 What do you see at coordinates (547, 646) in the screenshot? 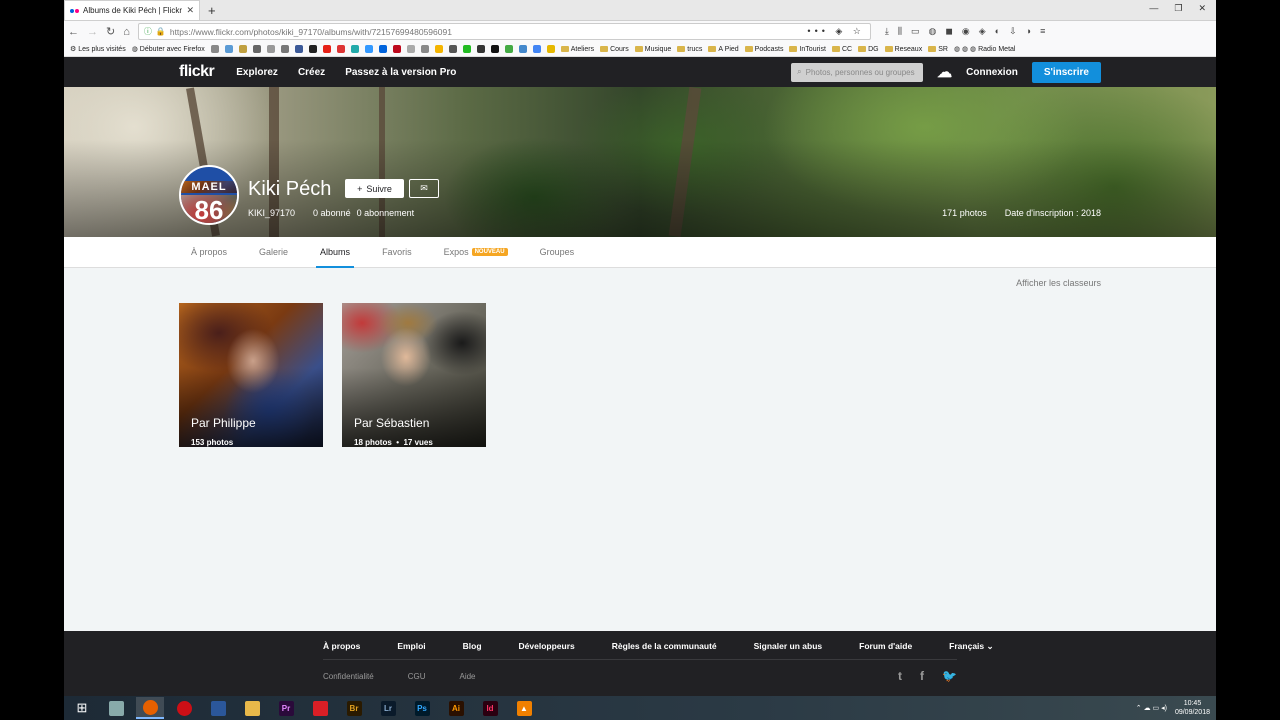
I see `footer-link: Développeurs` at bounding box center [547, 646].